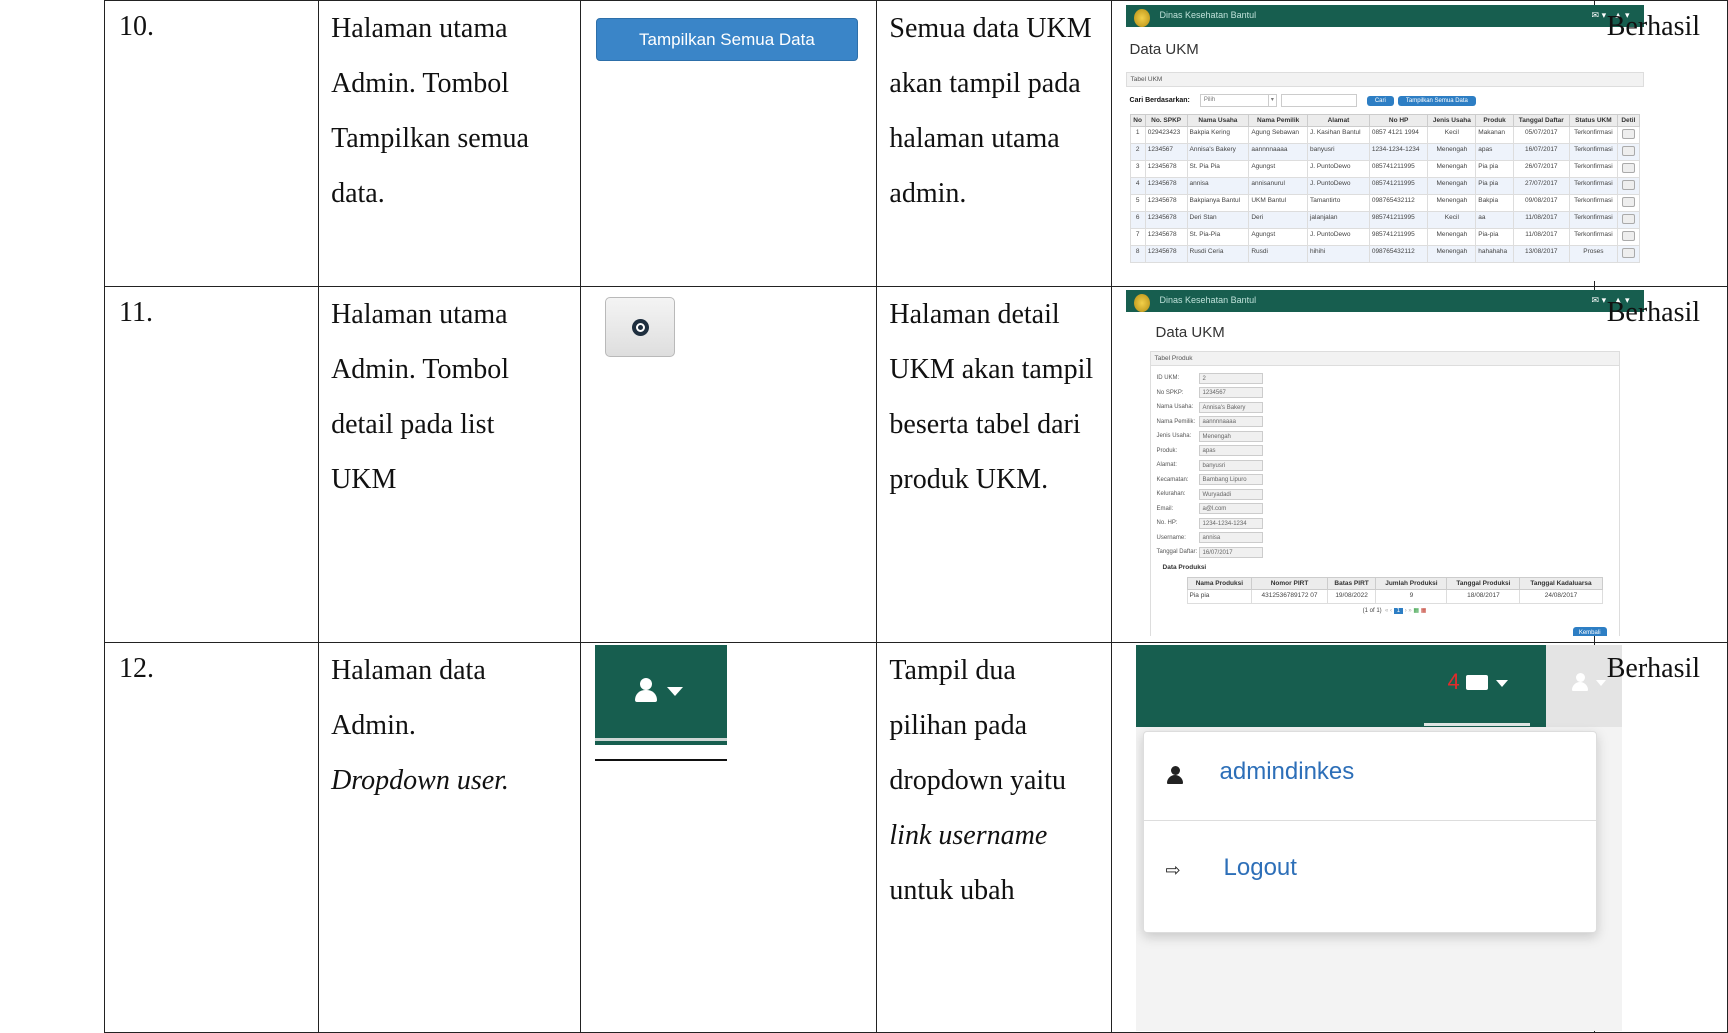 The height and width of the screenshot is (1033, 1728). Describe the element at coordinates (1338, 135) in the screenshot. I see `table-cell: J. Kasihan Bantul` at that location.